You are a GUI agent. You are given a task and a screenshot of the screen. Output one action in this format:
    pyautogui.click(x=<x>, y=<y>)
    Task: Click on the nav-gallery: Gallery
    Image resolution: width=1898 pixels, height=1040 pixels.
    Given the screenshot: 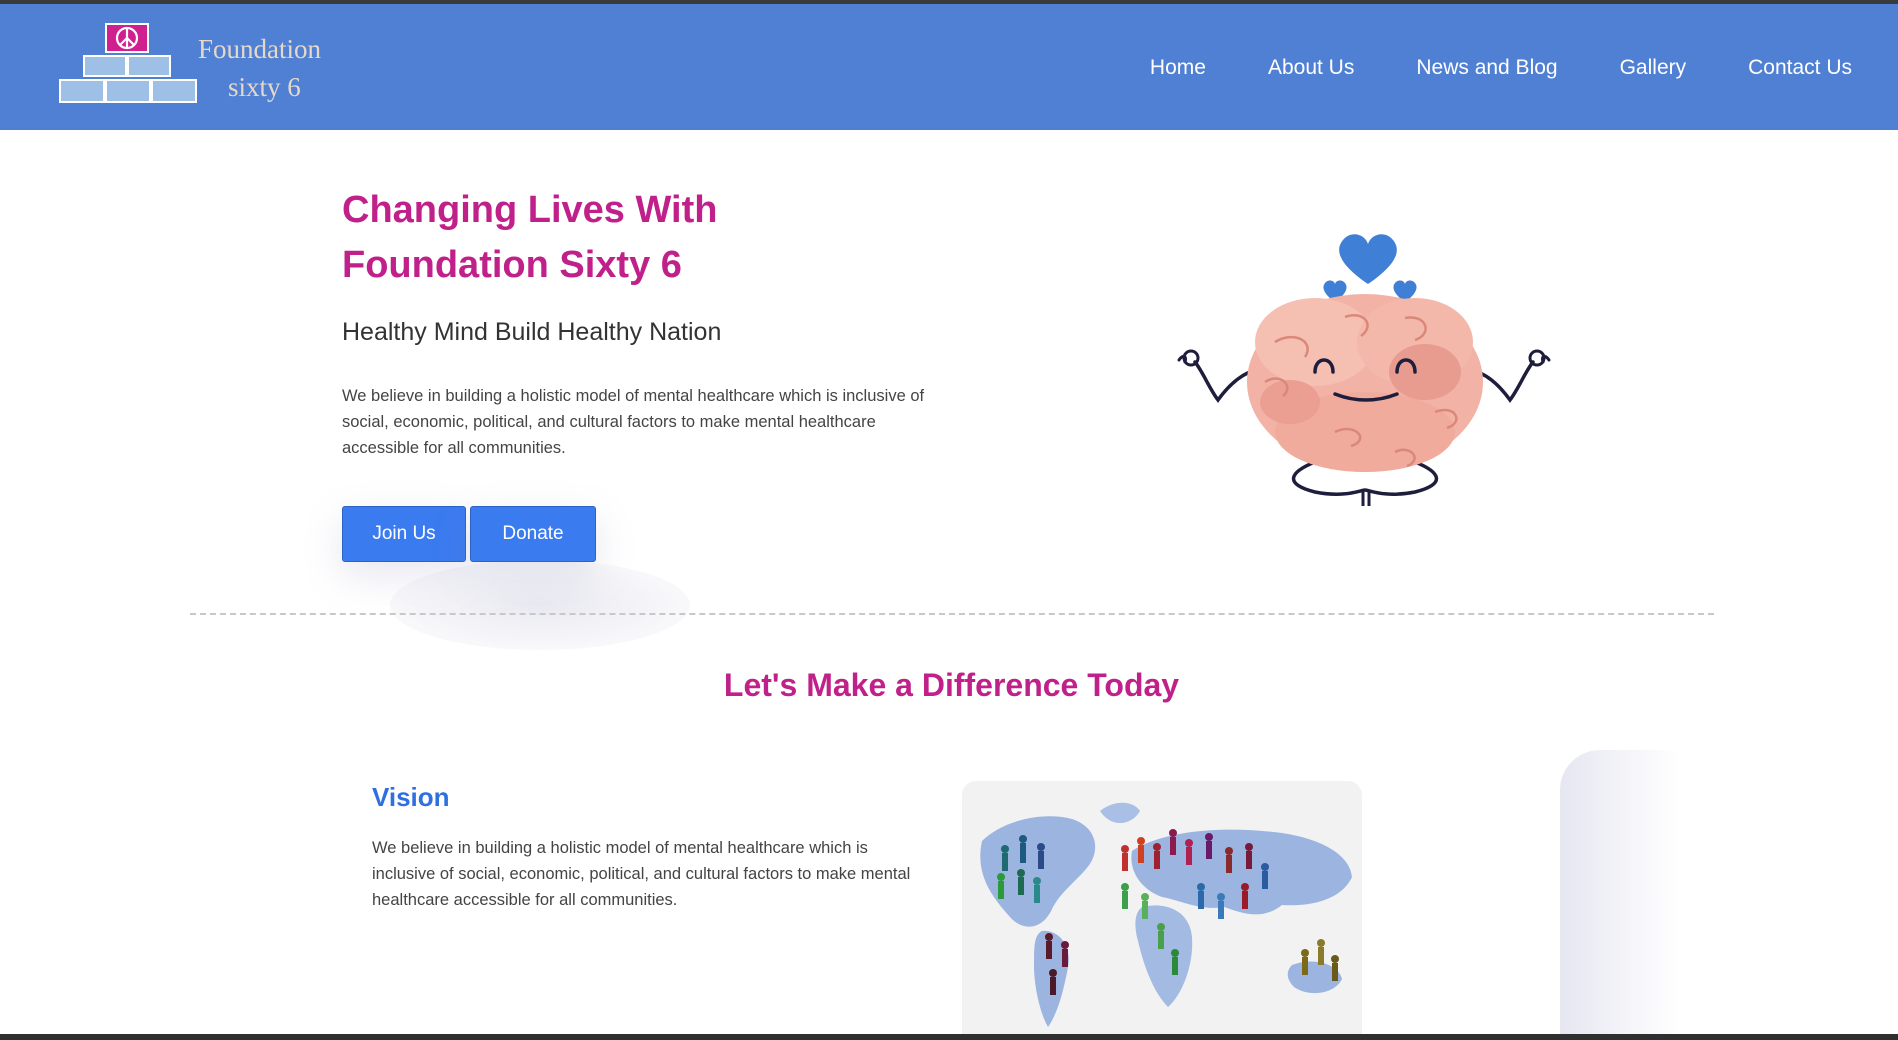 What is the action you would take?
    pyautogui.click(x=1653, y=68)
    